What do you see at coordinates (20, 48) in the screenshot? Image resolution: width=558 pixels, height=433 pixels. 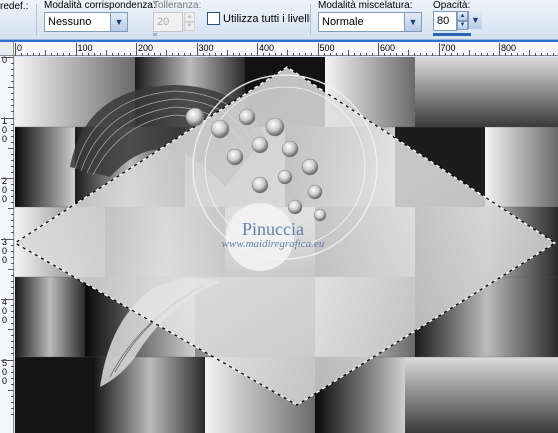 I see `ruler-top-label: 0` at bounding box center [20, 48].